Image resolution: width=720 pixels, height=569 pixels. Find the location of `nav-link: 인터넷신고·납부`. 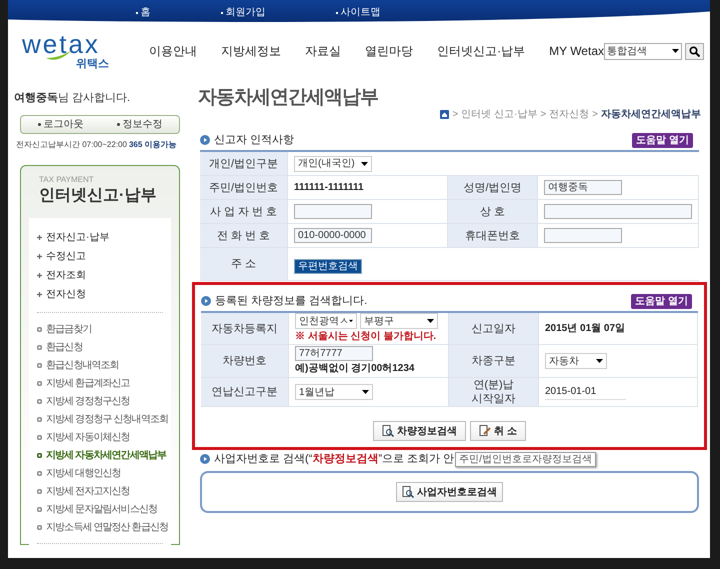

nav-link: 인터넷신고·납부 is located at coordinates (481, 51).